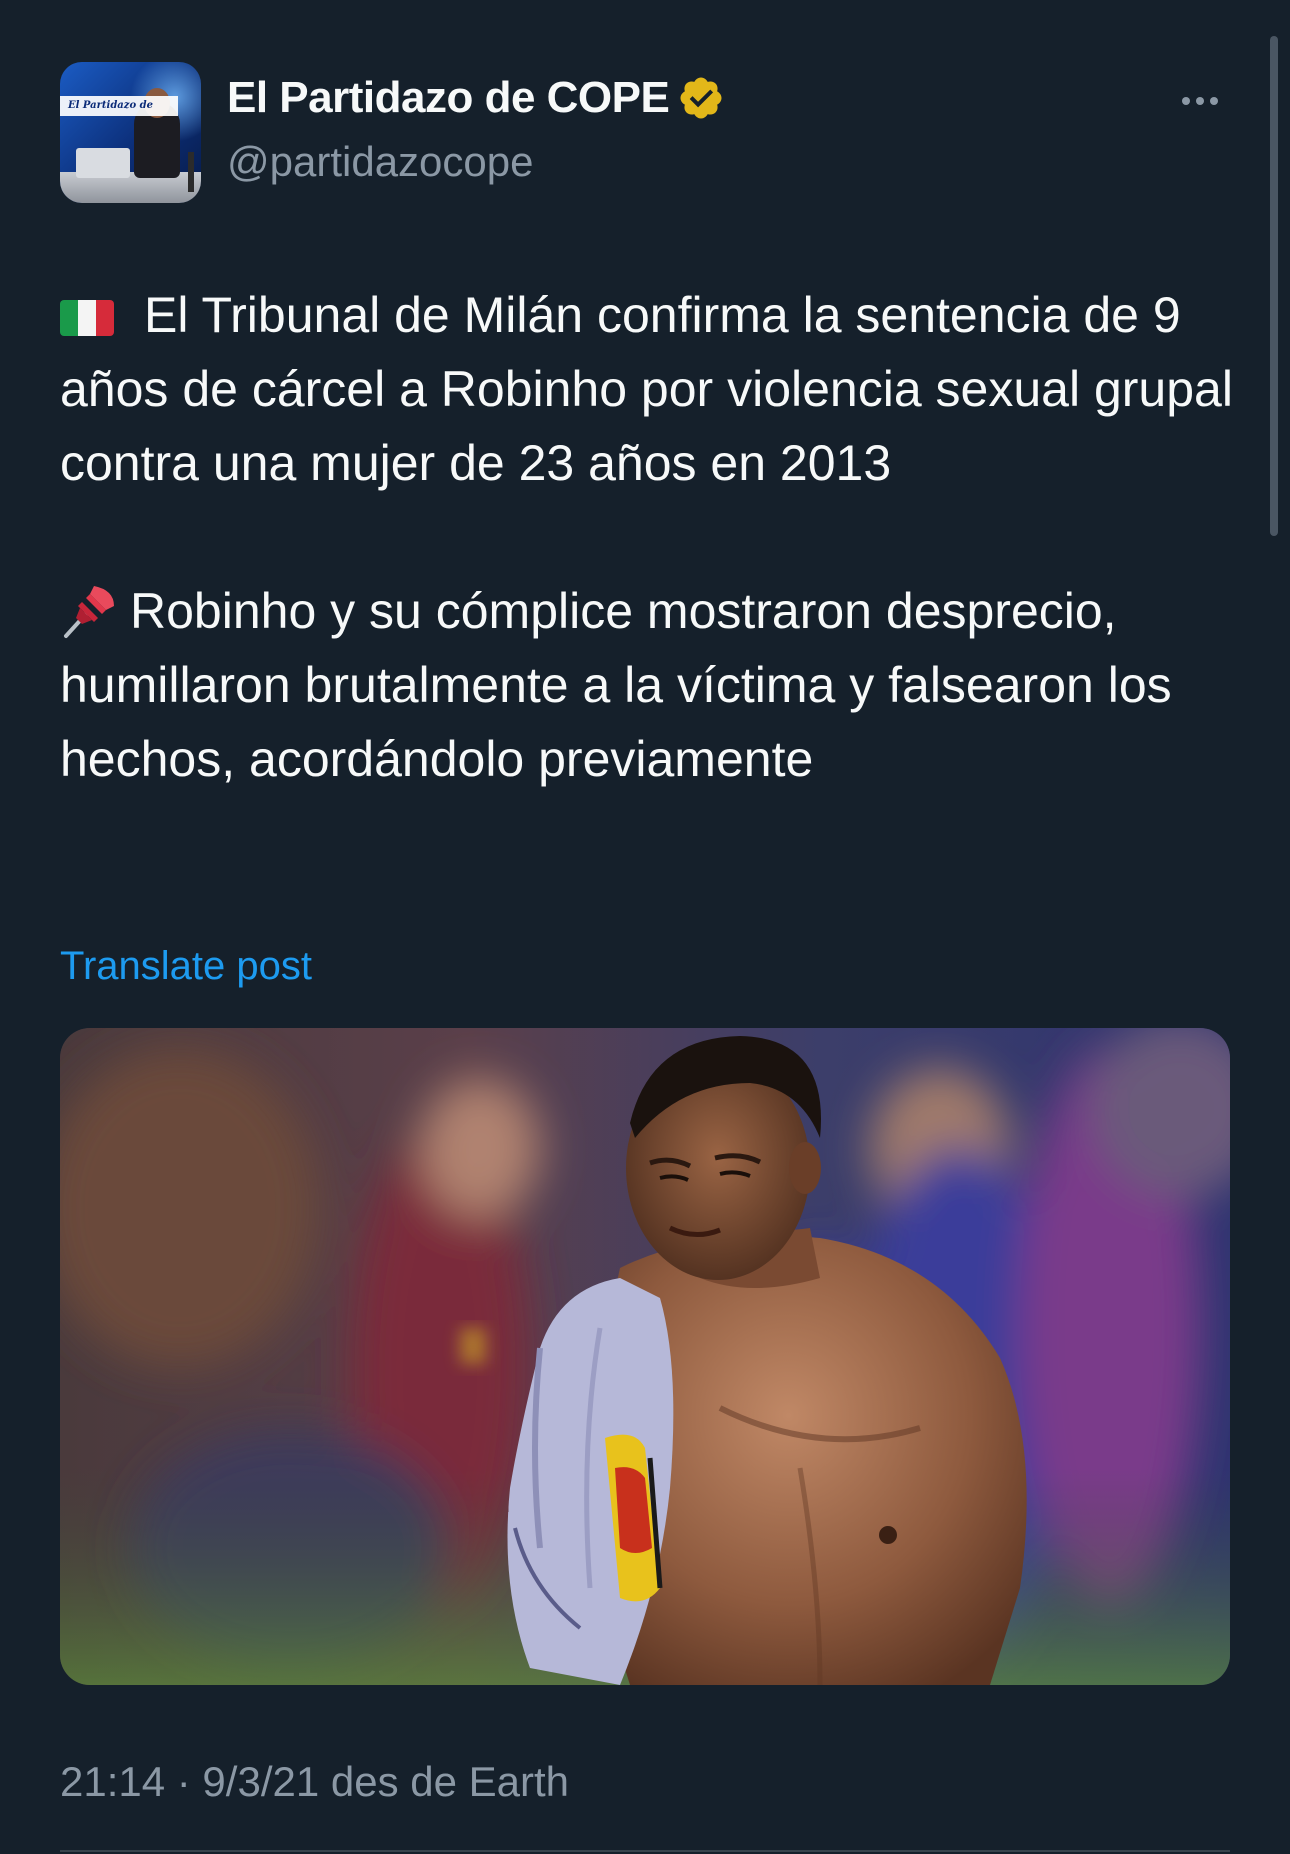  I want to click on italy-flag-icon, so click(87, 318).